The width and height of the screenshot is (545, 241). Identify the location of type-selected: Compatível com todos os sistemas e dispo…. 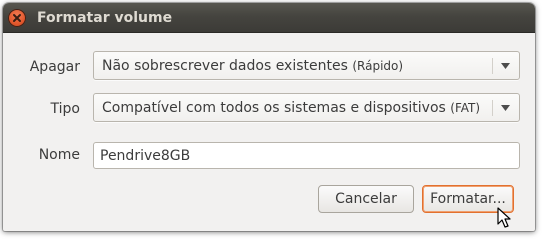
(291, 108).